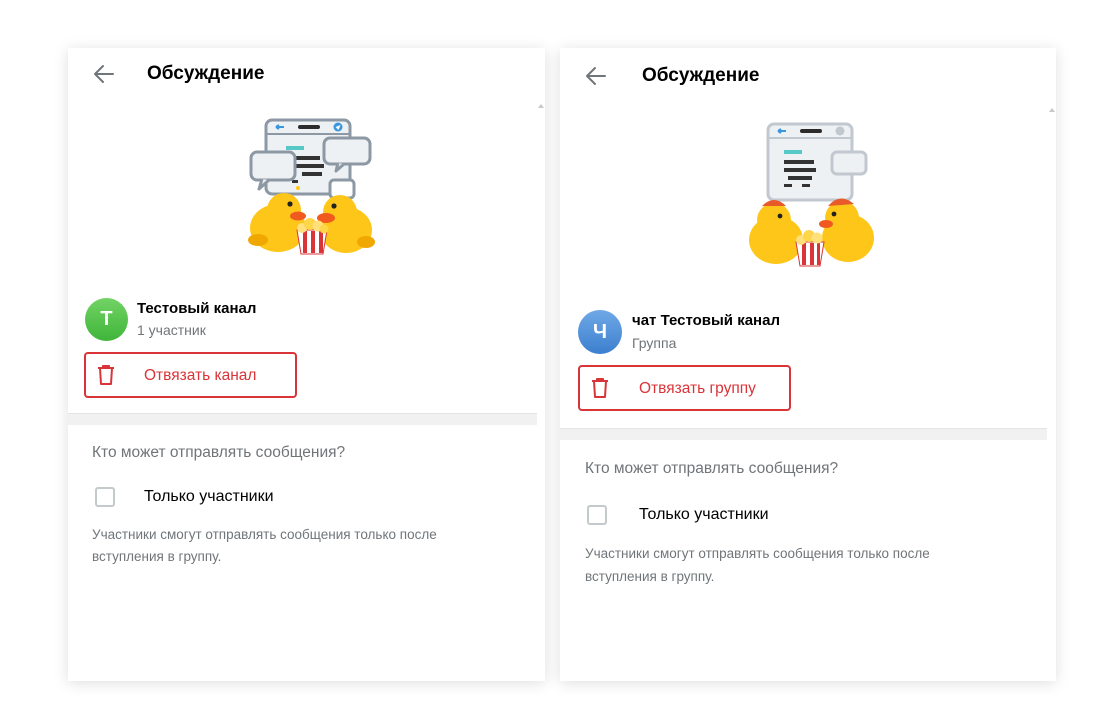  What do you see at coordinates (697, 388) in the screenshot?
I see `unlink-group-label: Отвязать группу` at bounding box center [697, 388].